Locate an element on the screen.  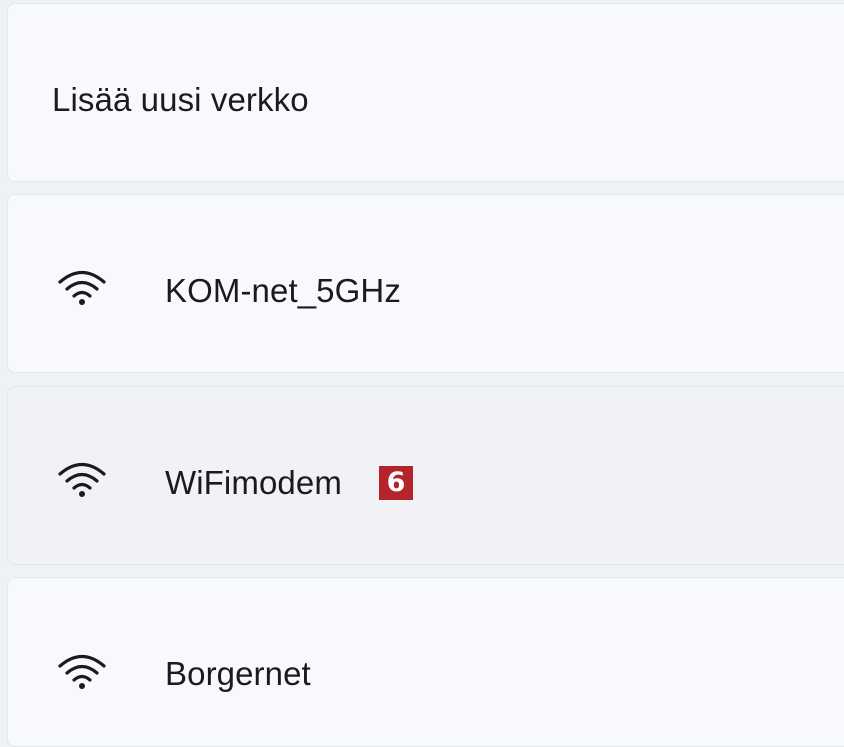
annotation-badge: 6 is located at coordinates (396, 483).